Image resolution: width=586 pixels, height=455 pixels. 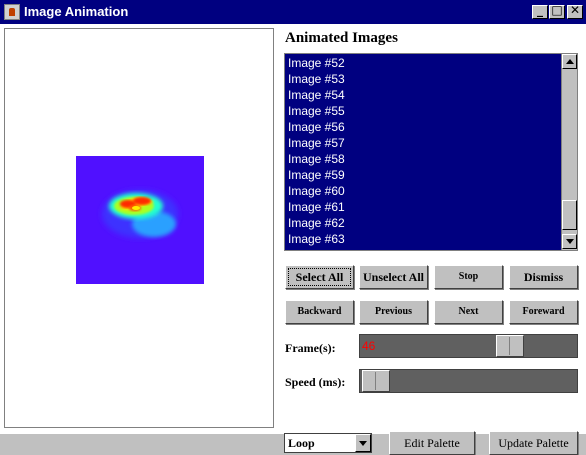 I want to click on list-item: Image #57, so click(x=422, y=144).